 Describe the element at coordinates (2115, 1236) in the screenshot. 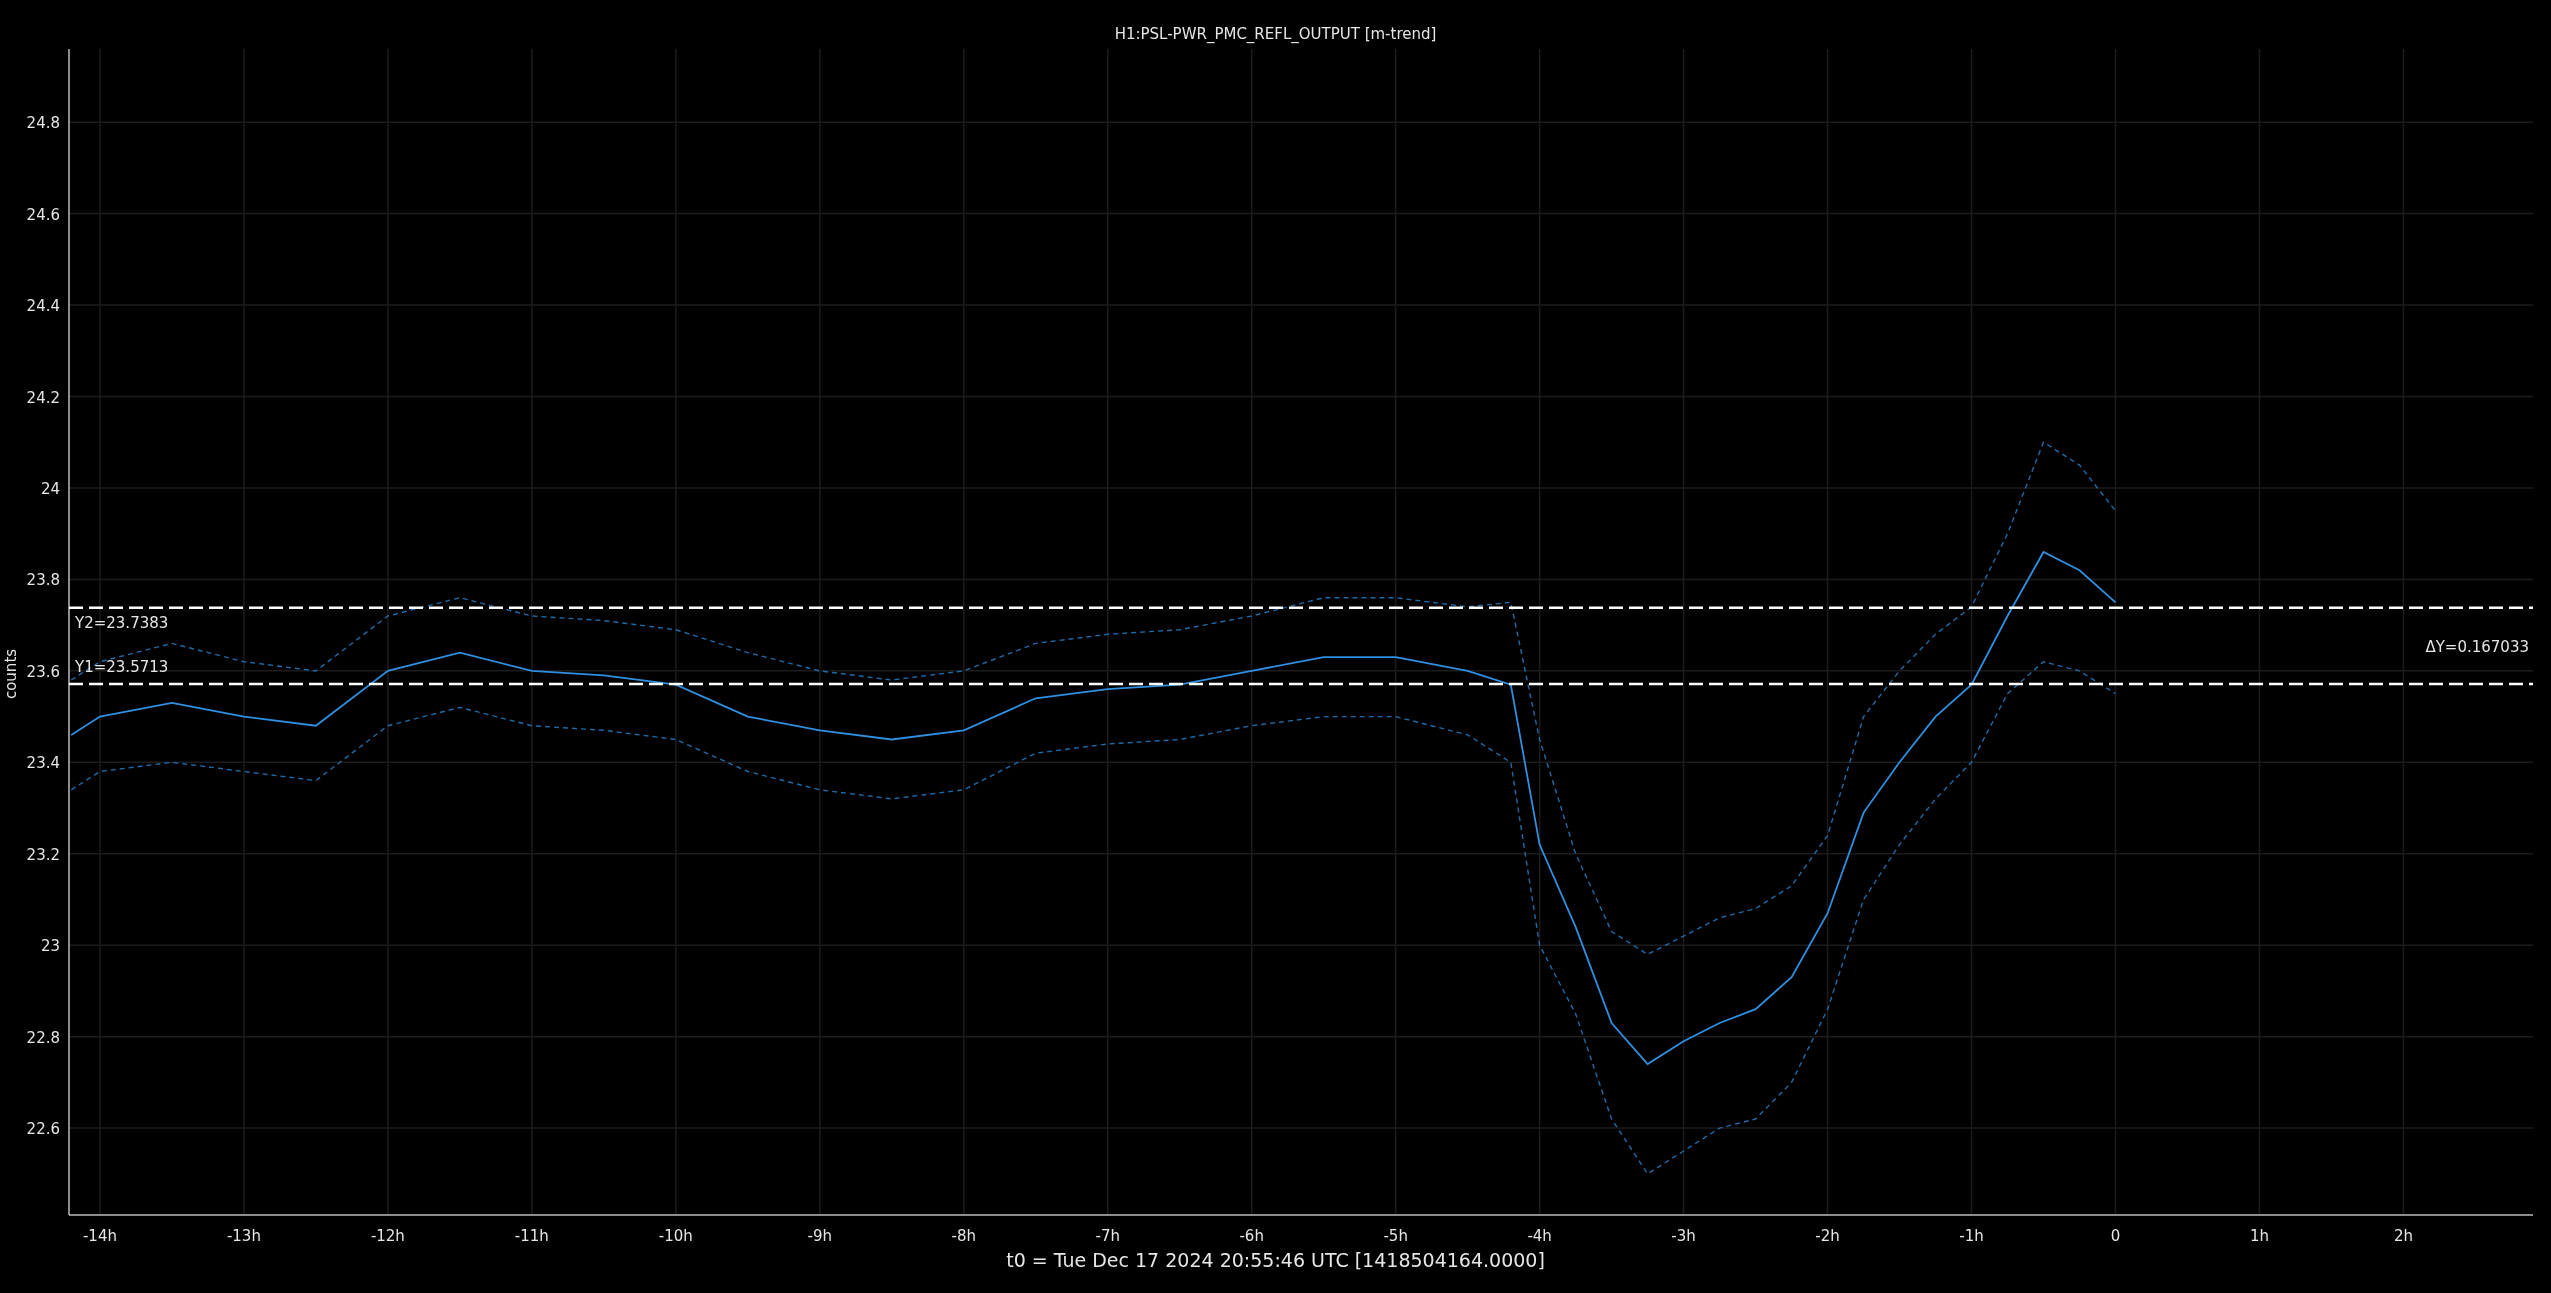

I see `x-tick-label: 0` at that location.